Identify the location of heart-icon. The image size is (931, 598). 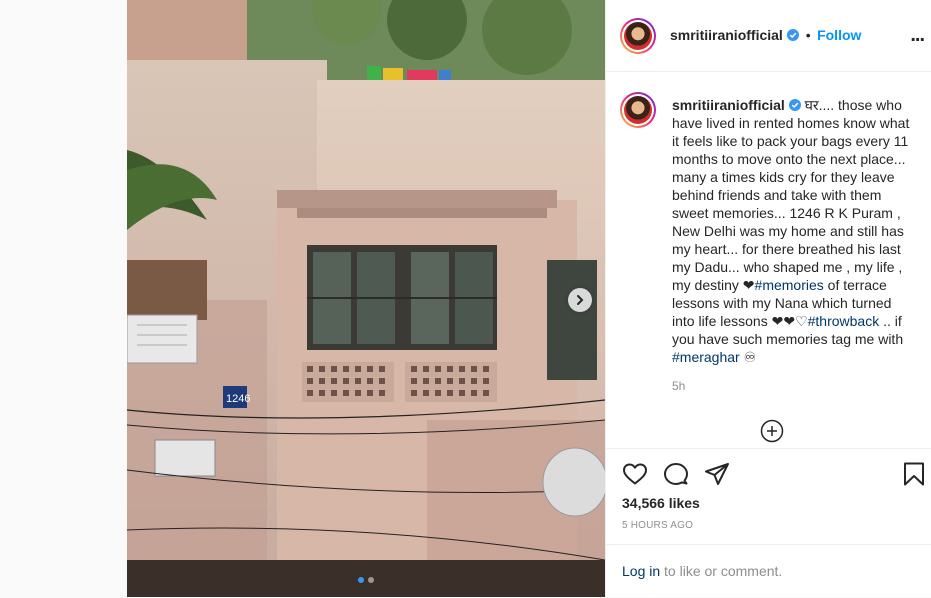
(635, 474).